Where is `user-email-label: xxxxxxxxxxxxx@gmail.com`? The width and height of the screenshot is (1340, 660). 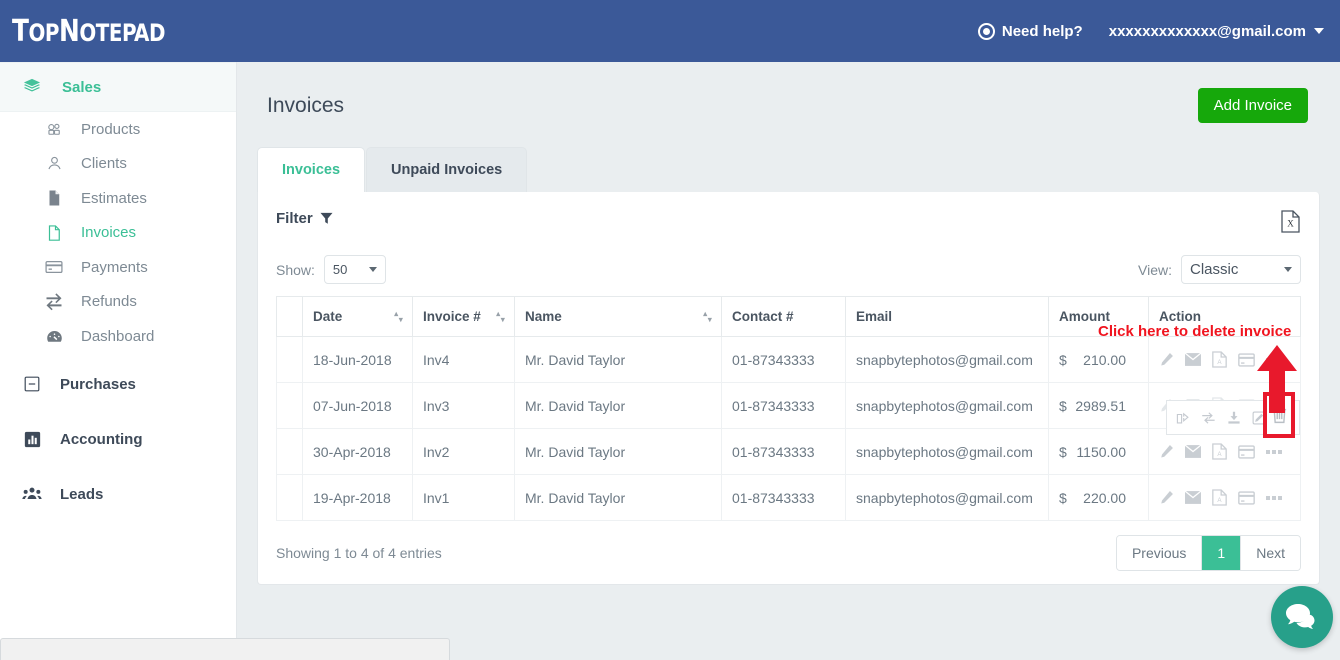
user-email-label: xxxxxxxxxxxxx@gmail.com is located at coordinates (1207, 31).